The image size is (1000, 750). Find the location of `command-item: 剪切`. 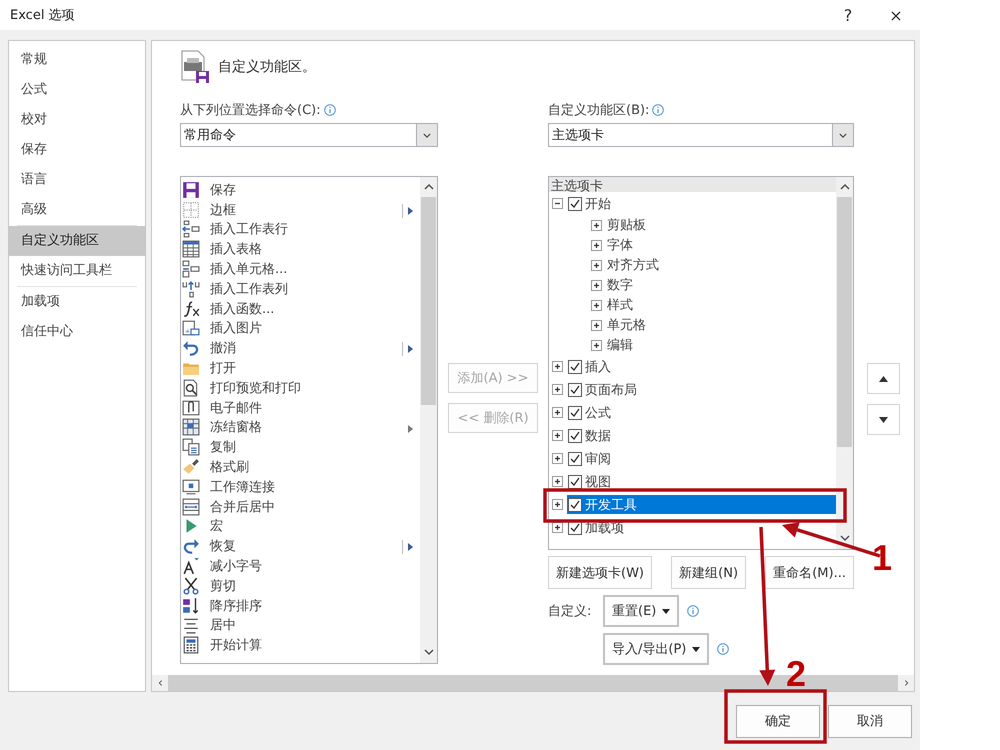

command-item: 剪切 is located at coordinates (300, 586).